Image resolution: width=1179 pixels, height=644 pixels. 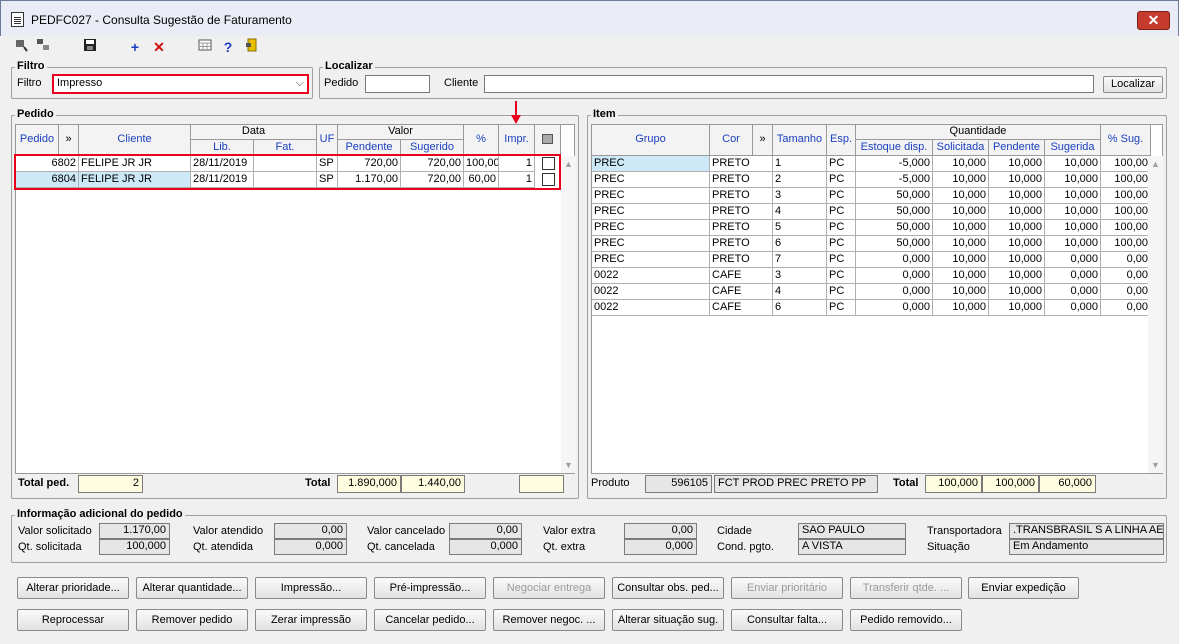 What do you see at coordinates (1155, 314) in the screenshot?
I see `item-scrollbar: ▲ ▼` at bounding box center [1155, 314].